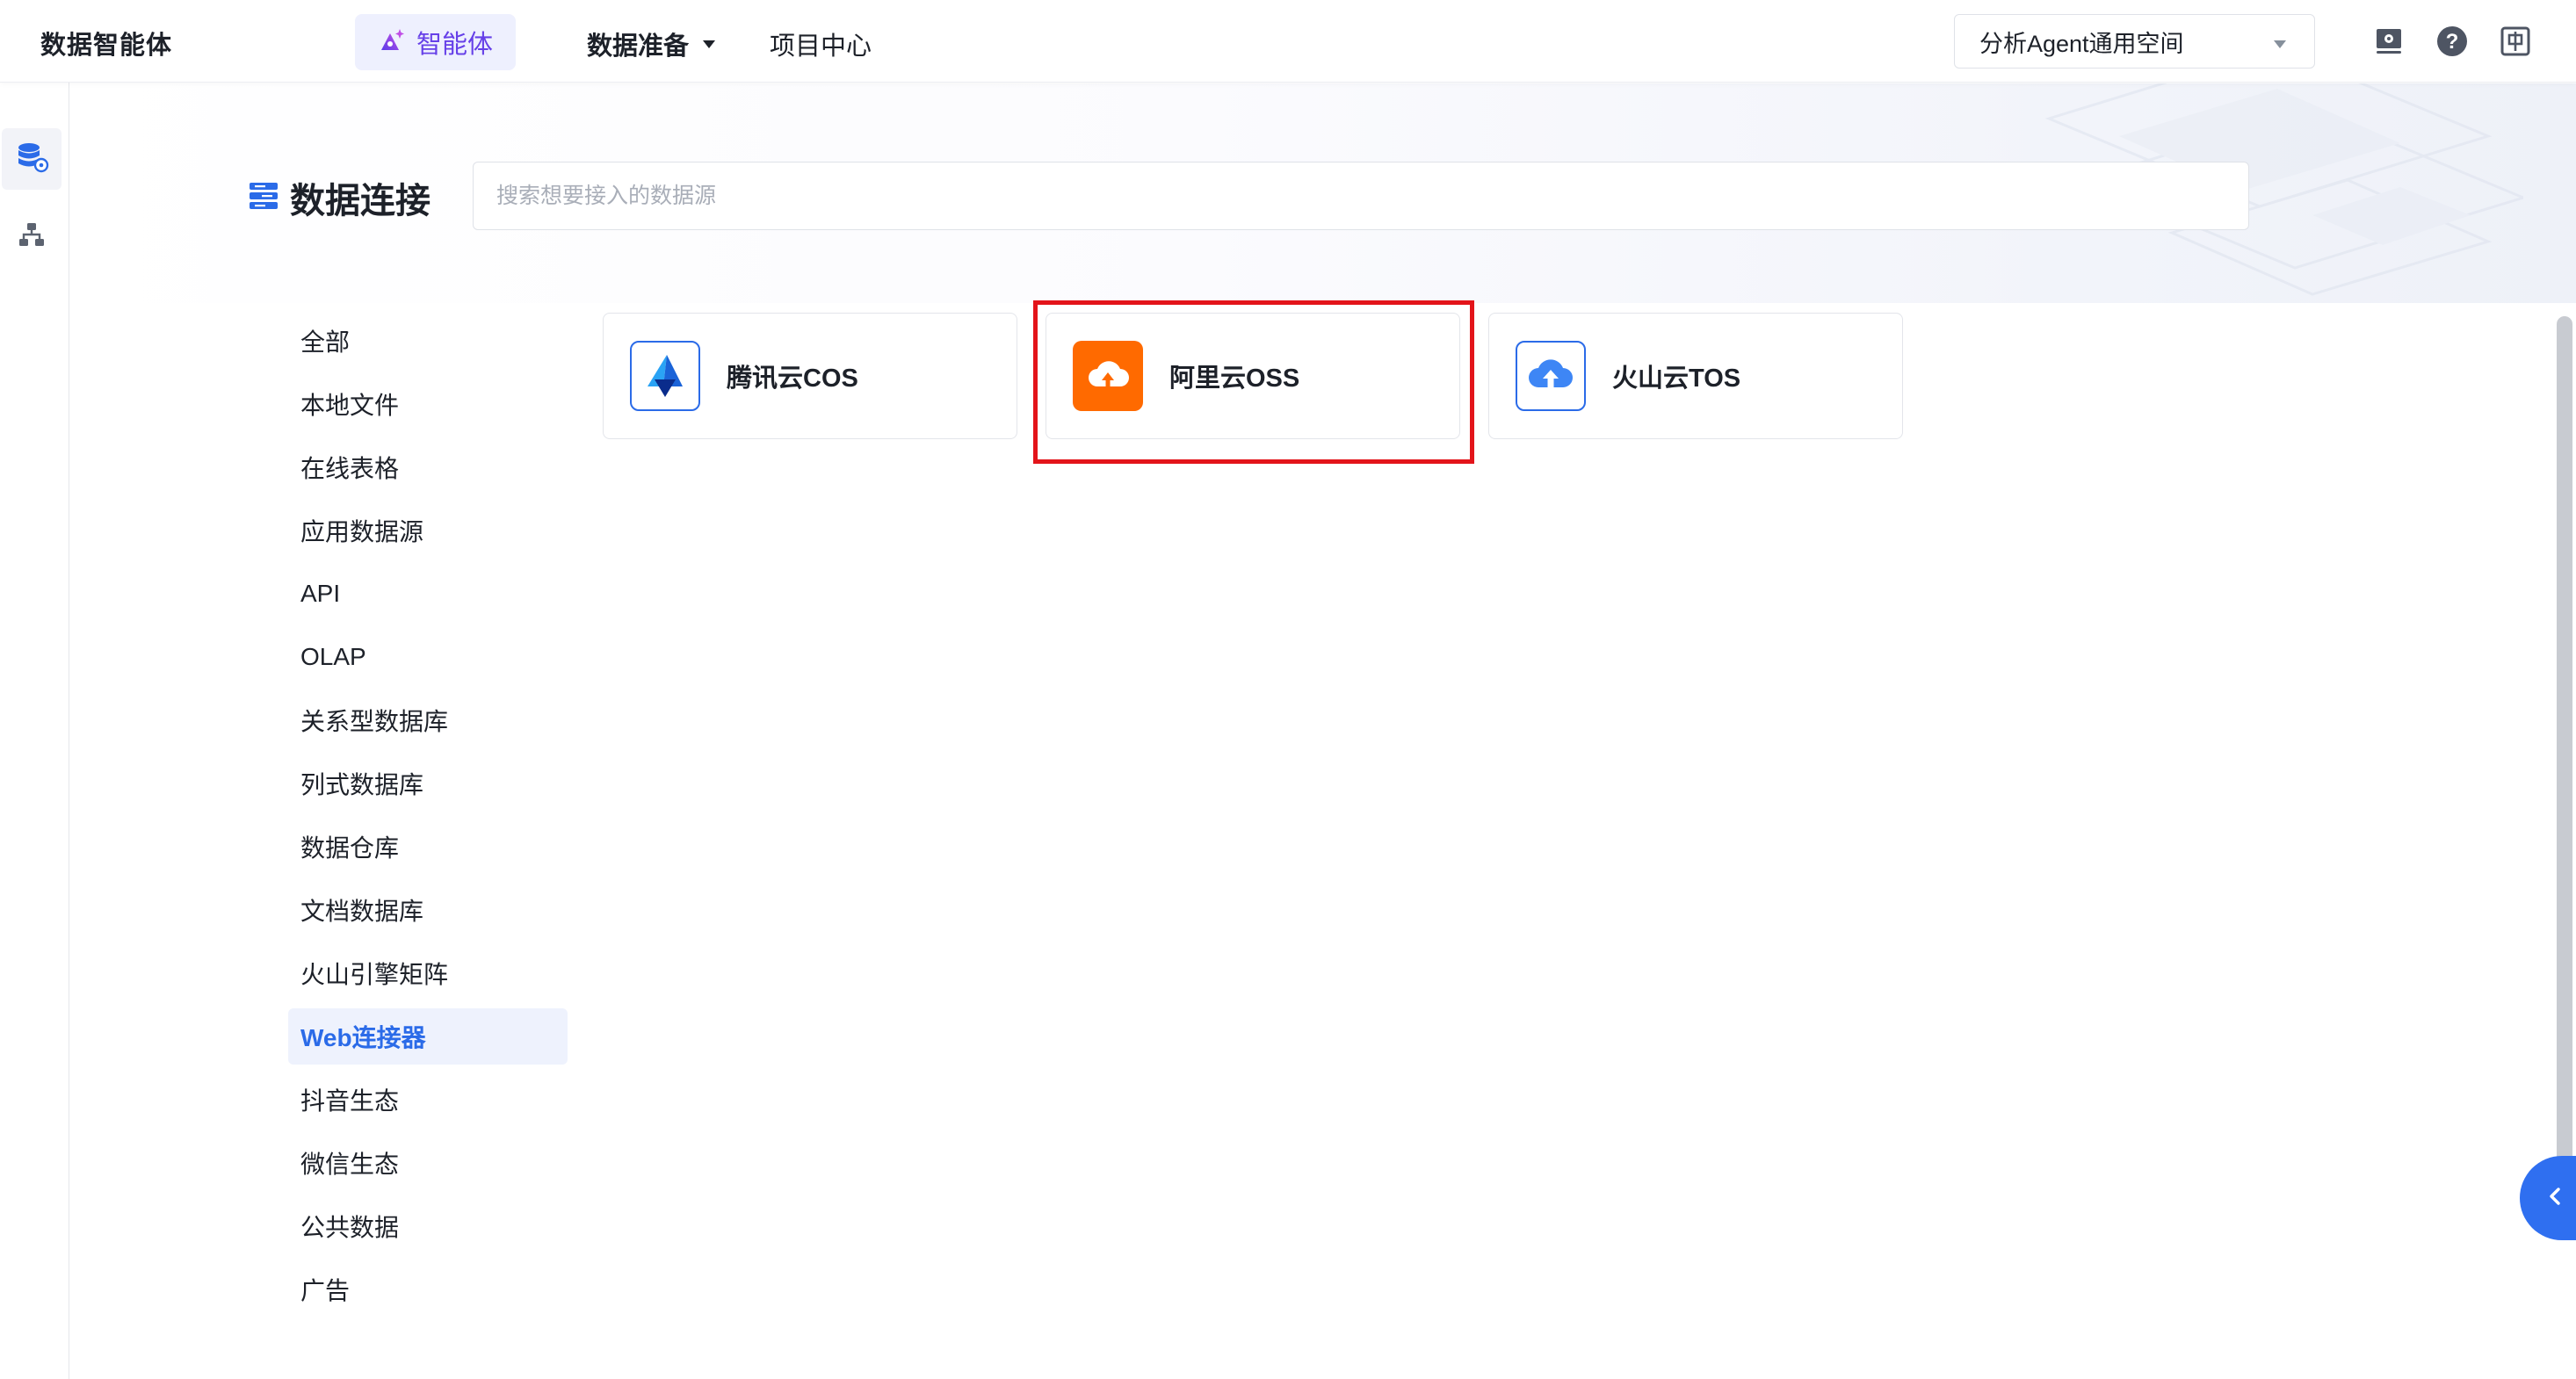  I want to click on category-public-data: 公共数据, so click(428, 1226).